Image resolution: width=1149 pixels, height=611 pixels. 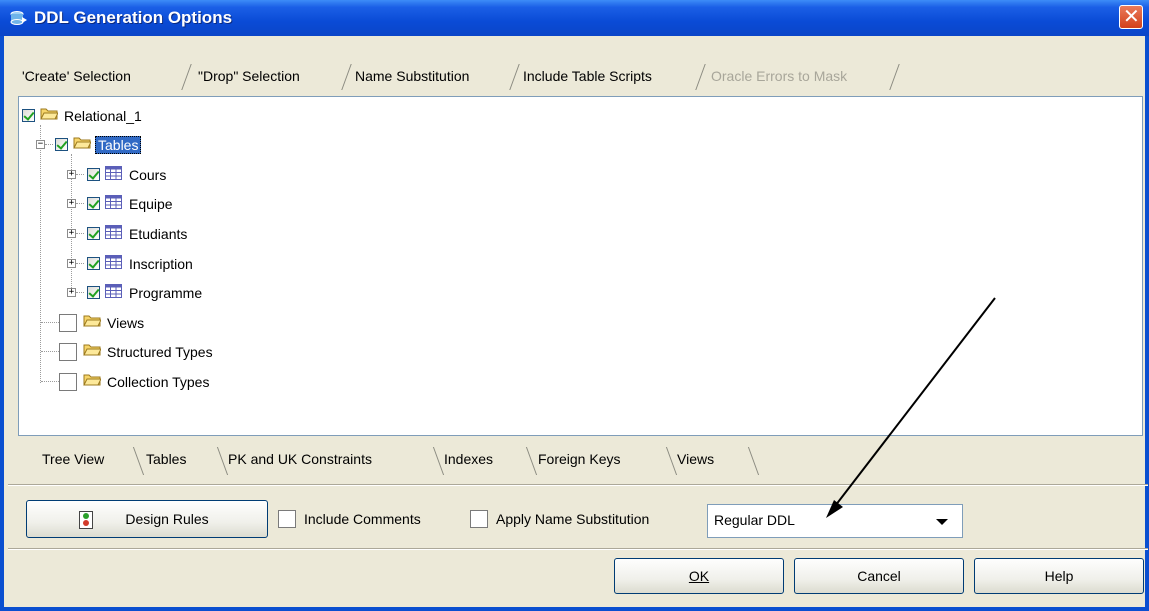 What do you see at coordinates (587, 76) in the screenshot?
I see `tab-include-table-scripts: Include Table Scripts` at bounding box center [587, 76].